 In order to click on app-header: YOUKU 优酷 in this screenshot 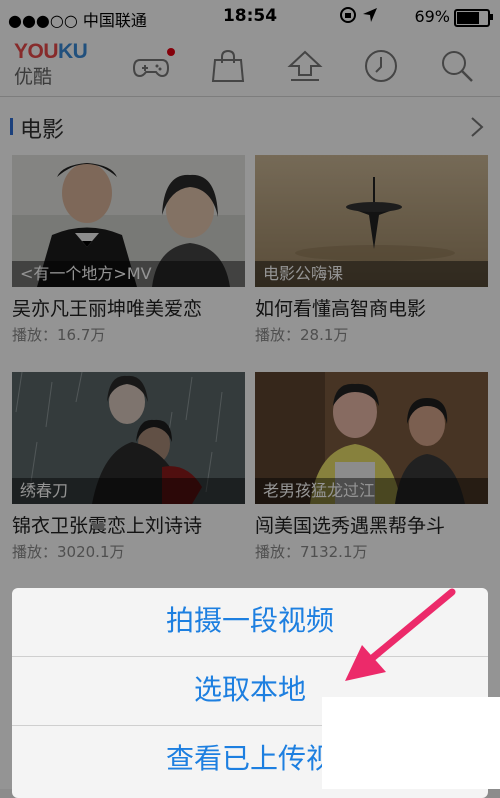, I will do `click(250, 65)`.